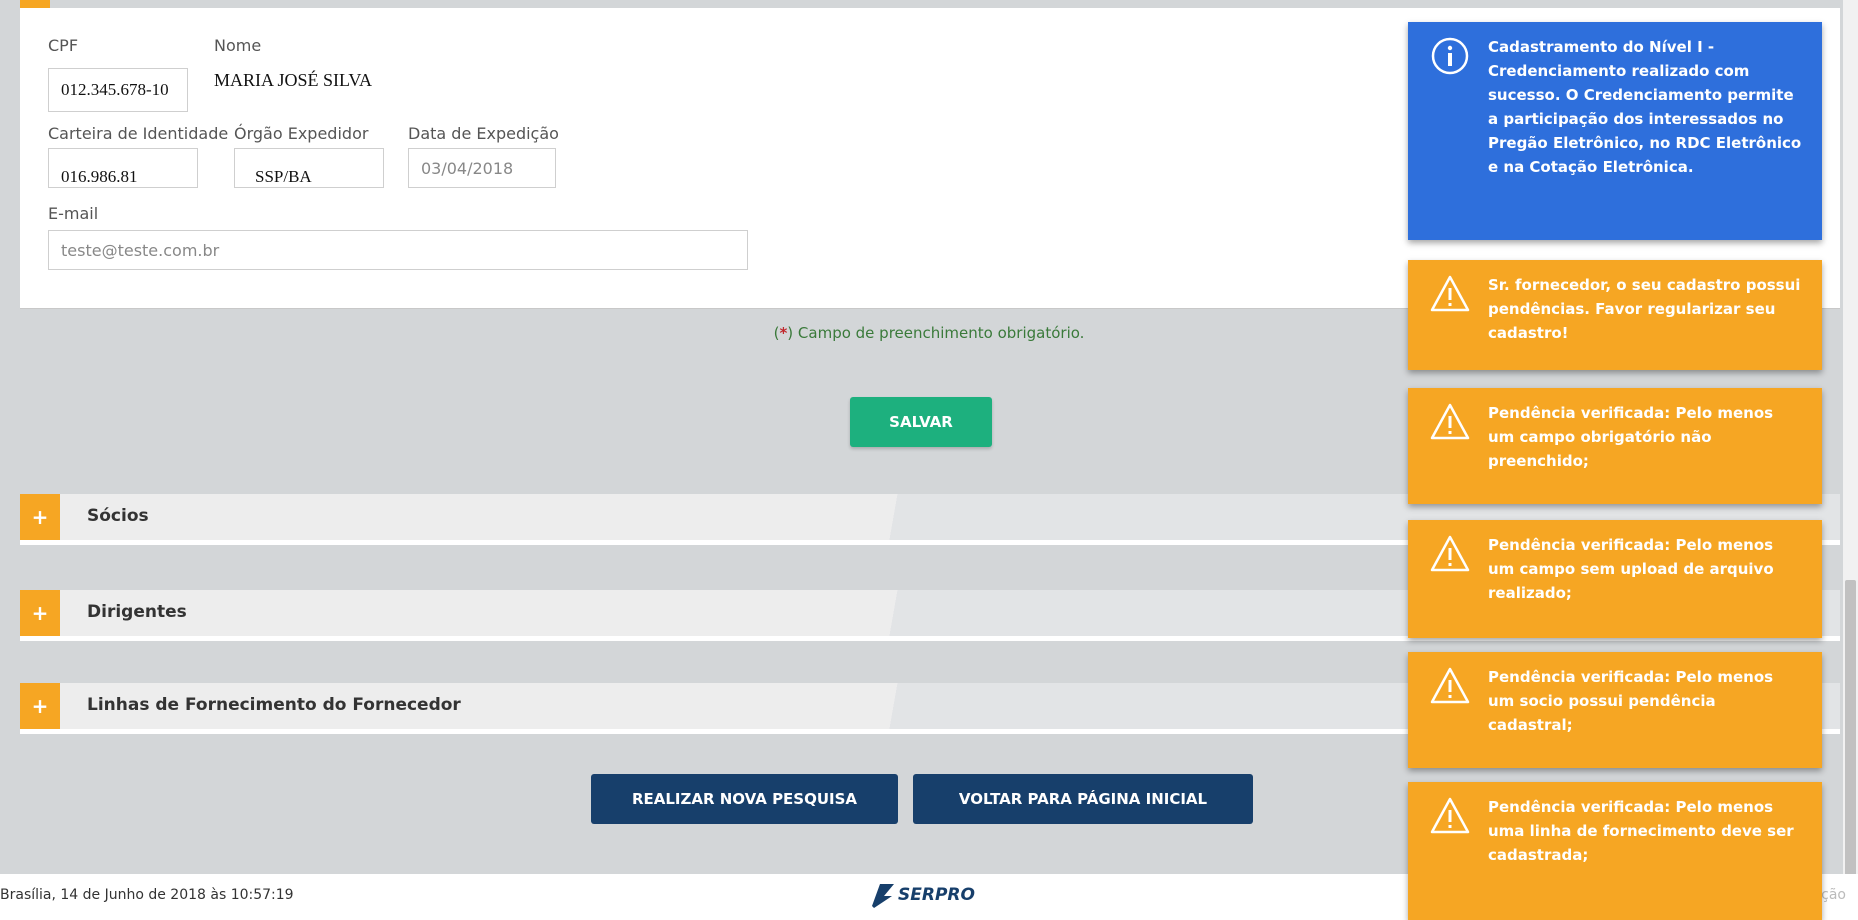  I want to click on scrollbar-thumb, so click(1850, 730).